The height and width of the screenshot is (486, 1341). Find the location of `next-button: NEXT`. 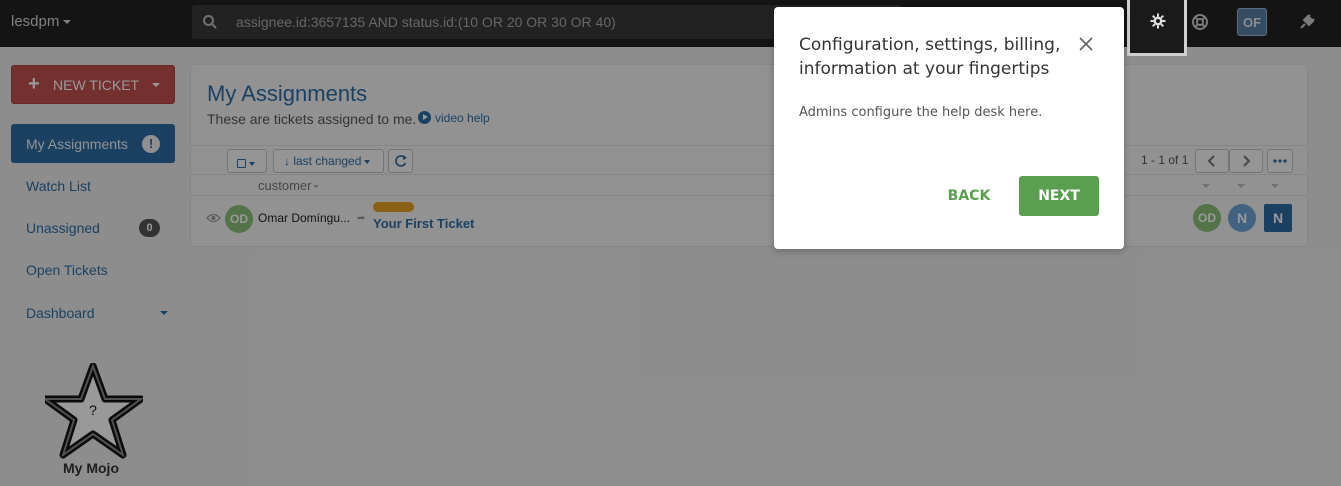

next-button: NEXT is located at coordinates (1059, 196).